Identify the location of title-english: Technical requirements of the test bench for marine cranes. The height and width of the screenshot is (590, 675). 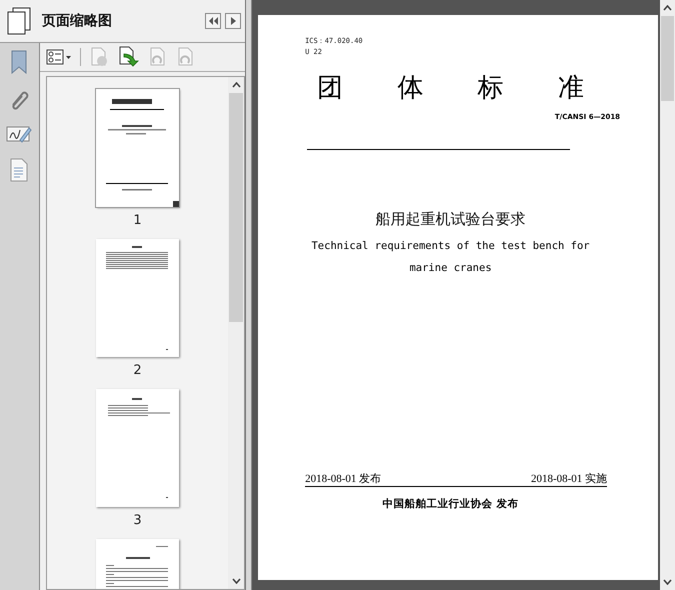
(450, 257).